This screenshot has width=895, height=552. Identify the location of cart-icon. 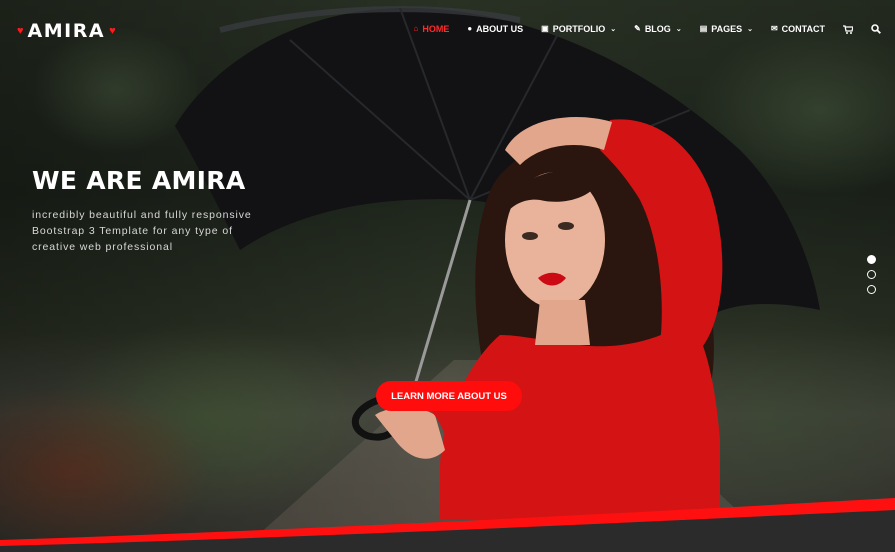
(848, 29).